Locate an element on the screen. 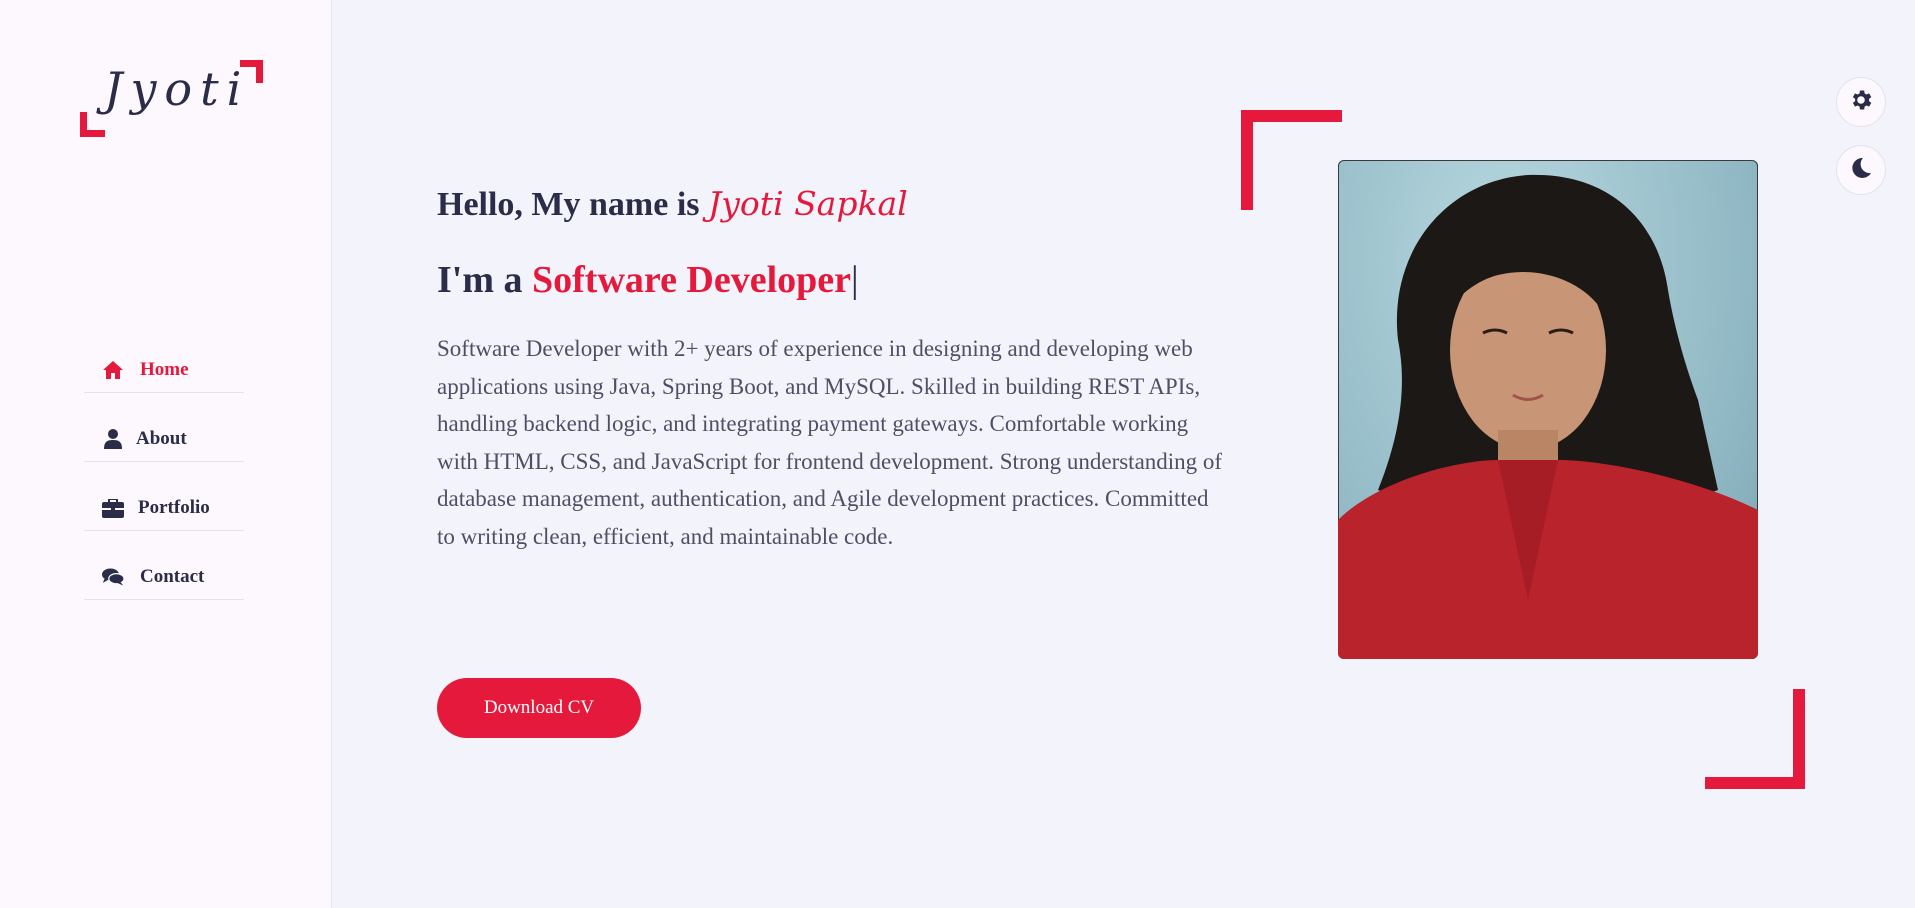 The width and height of the screenshot is (1915, 908). settings-button is located at coordinates (1861, 102).